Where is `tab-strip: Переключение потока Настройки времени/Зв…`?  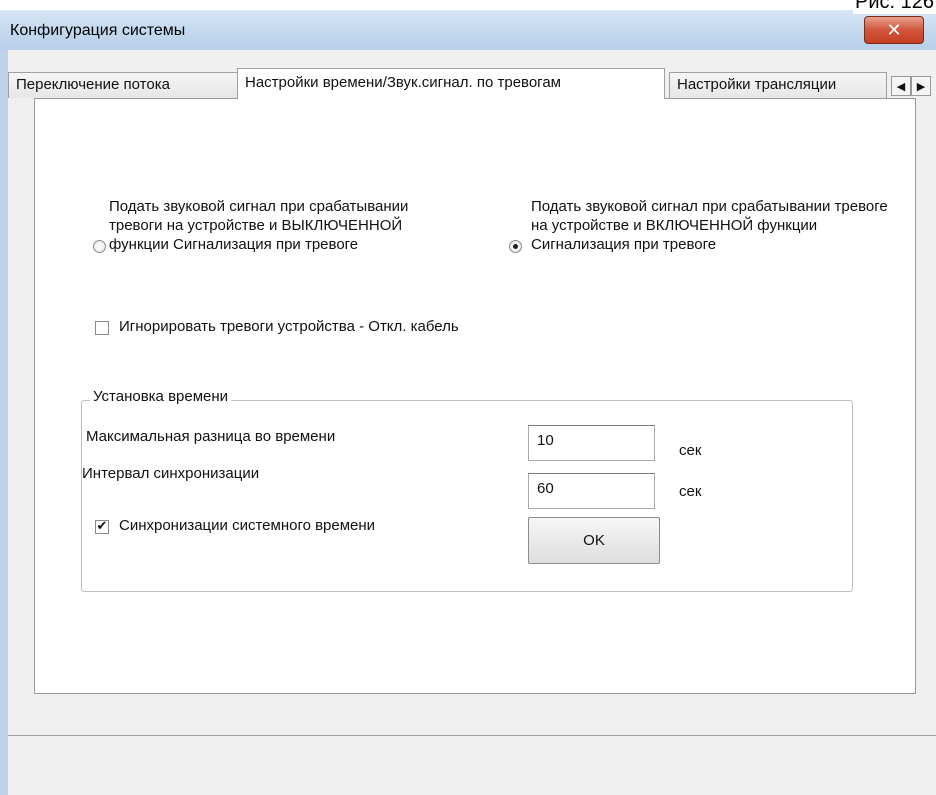
tab-strip: Переключение потока Настройки времени/Зв… is located at coordinates (472, 83).